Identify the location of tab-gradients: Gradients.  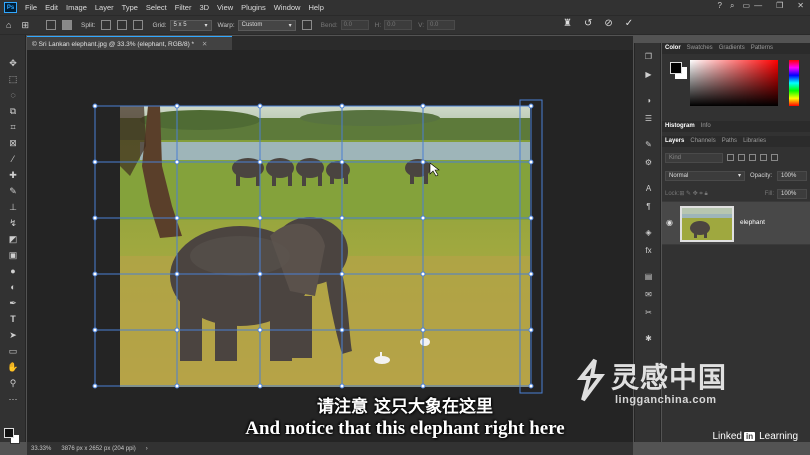
(732, 48).